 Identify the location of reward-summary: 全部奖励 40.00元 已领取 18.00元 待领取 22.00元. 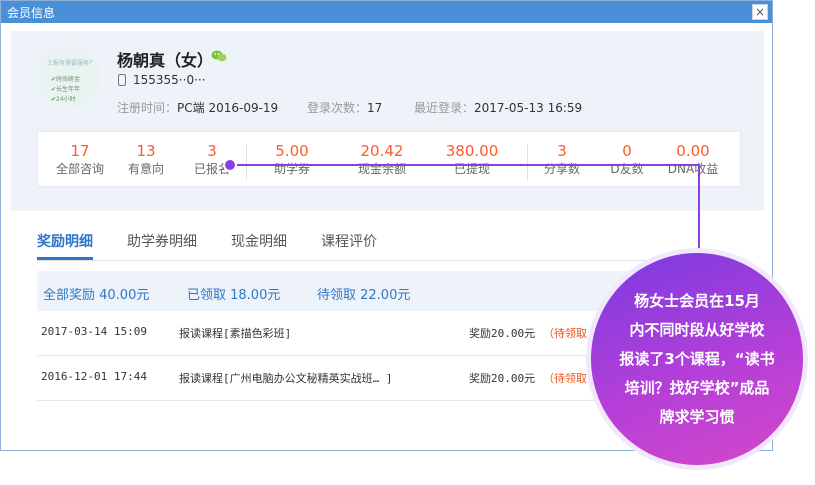
(343, 291).